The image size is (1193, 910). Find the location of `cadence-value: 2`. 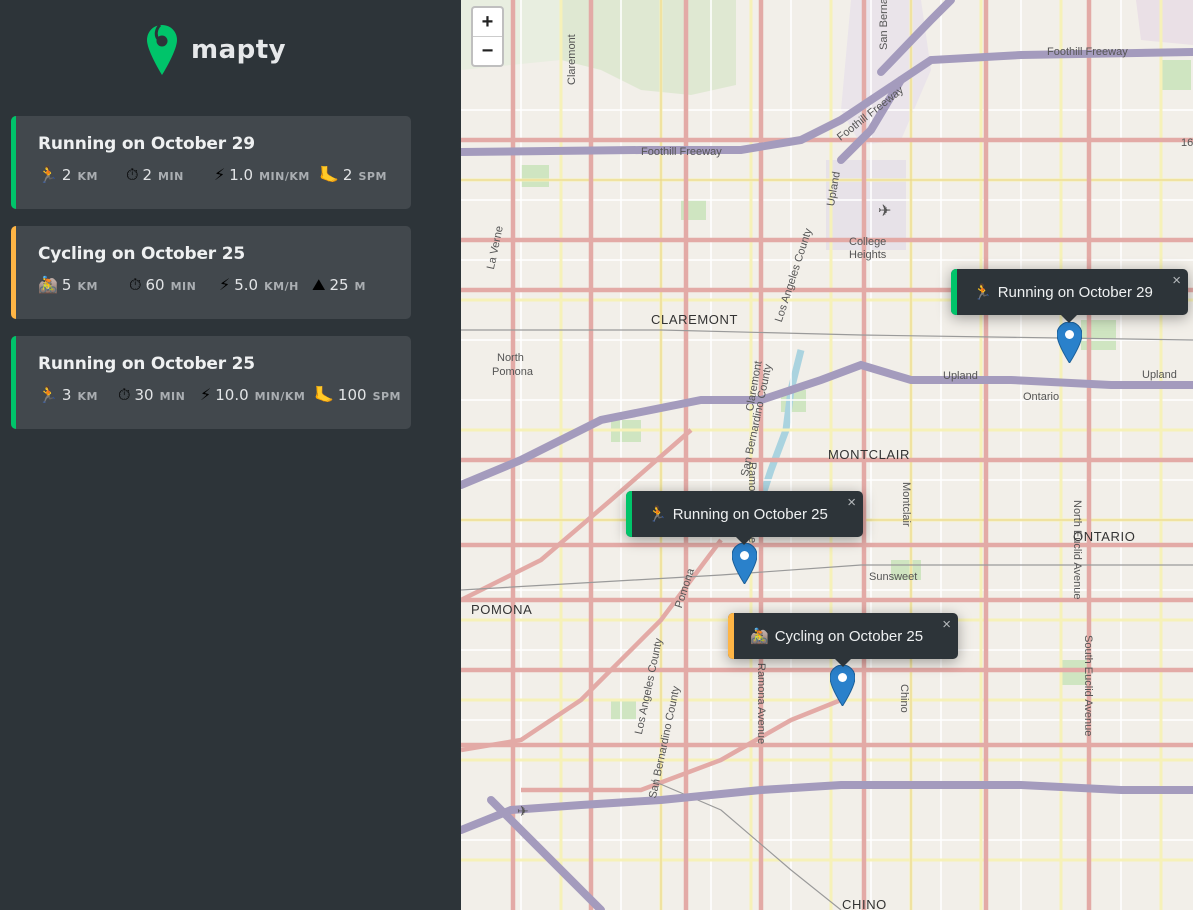

cadence-value: 2 is located at coordinates (347, 175).